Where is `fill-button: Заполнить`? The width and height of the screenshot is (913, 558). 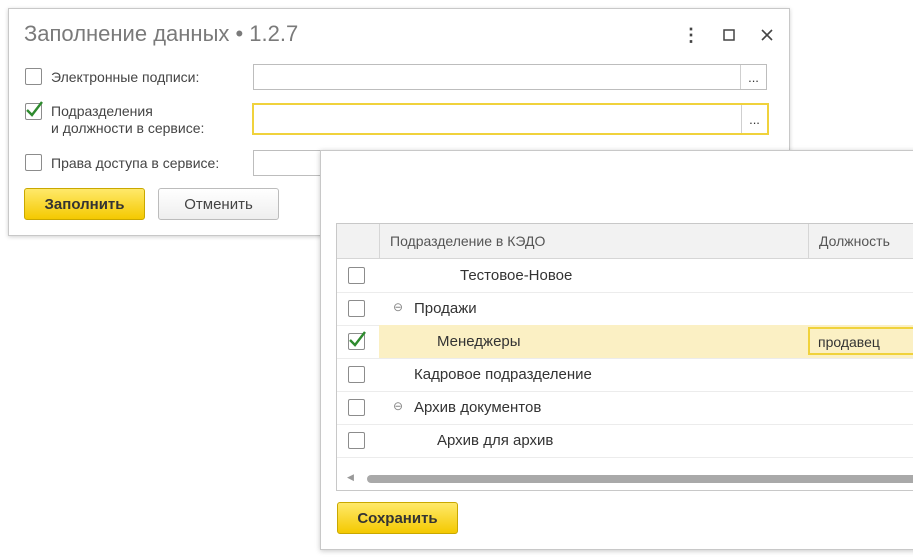
fill-button: Заполнить is located at coordinates (84, 204).